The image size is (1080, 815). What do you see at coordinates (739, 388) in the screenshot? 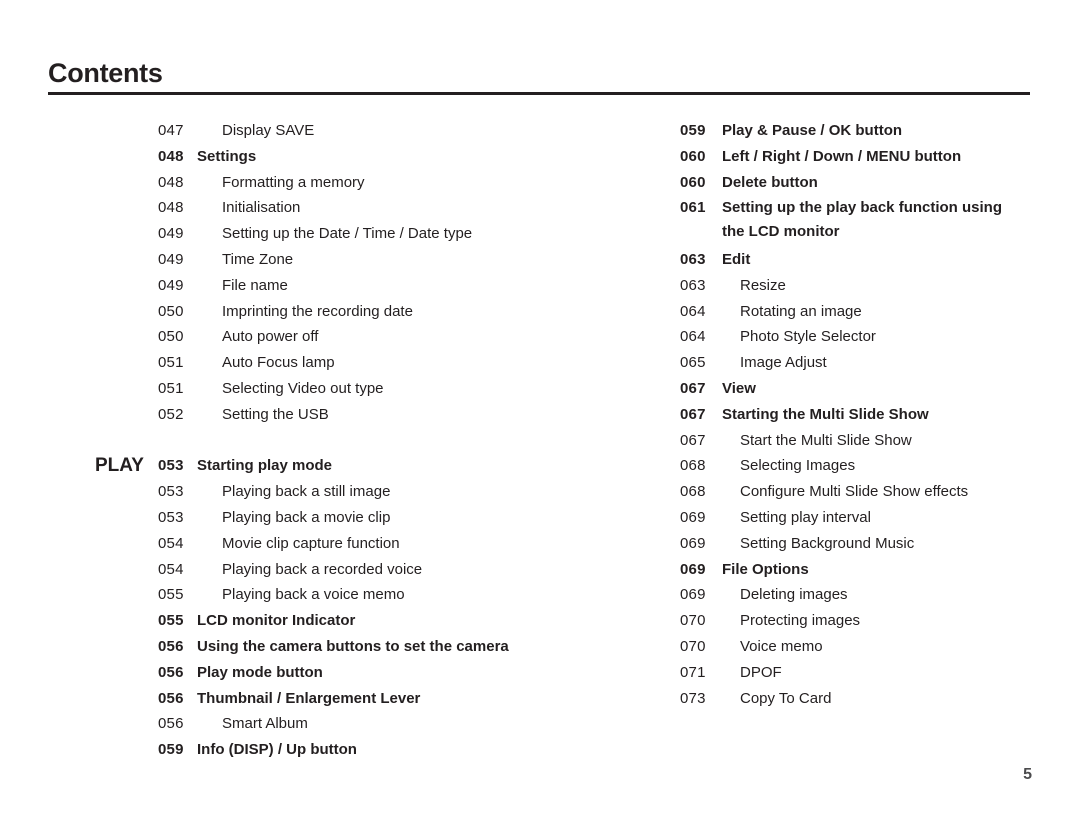
I see `toc-entry-label: View` at bounding box center [739, 388].